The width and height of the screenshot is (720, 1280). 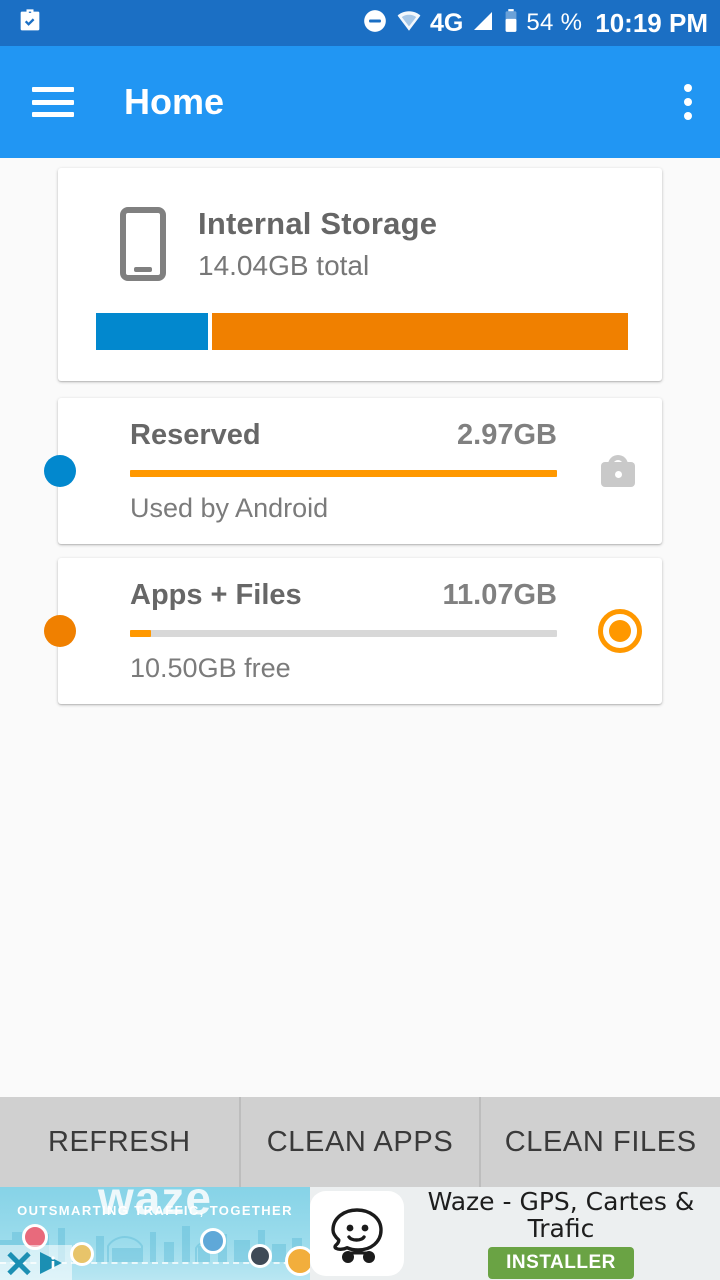 What do you see at coordinates (36, 1262) in the screenshot?
I see `ad-controls` at bounding box center [36, 1262].